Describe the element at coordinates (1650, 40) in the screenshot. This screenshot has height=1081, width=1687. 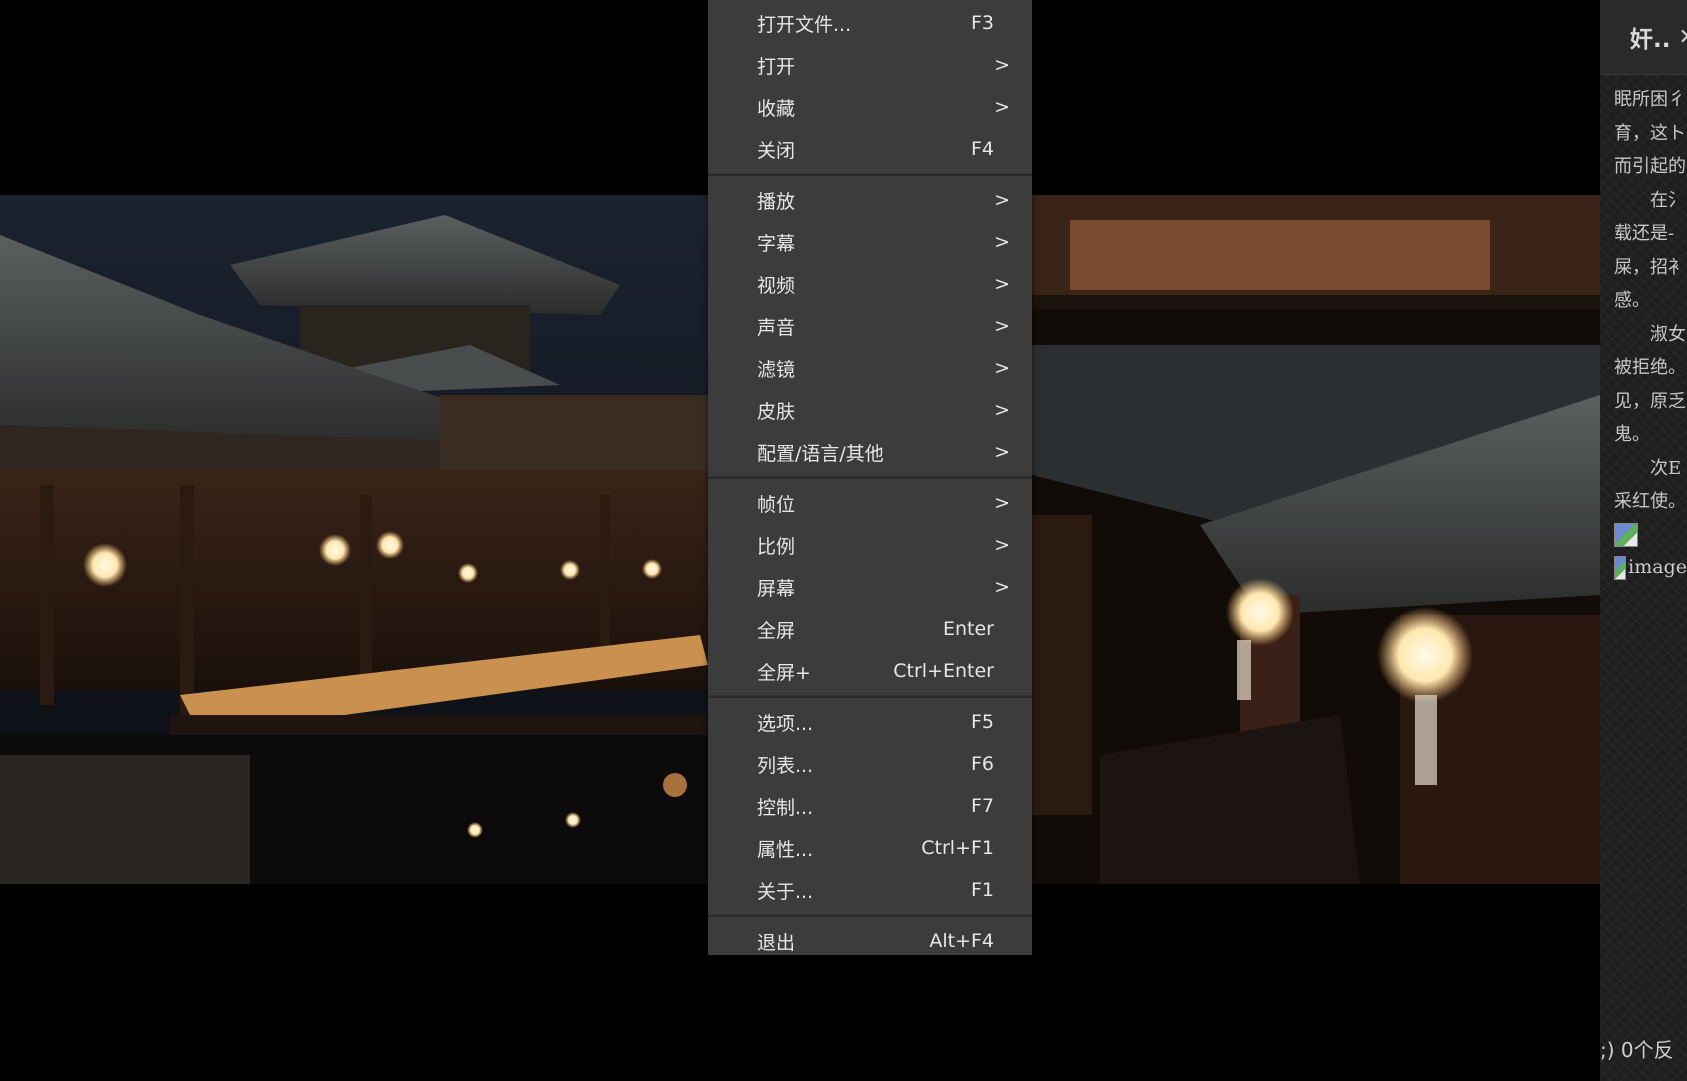
I see `article-title: 奸..` at that location.